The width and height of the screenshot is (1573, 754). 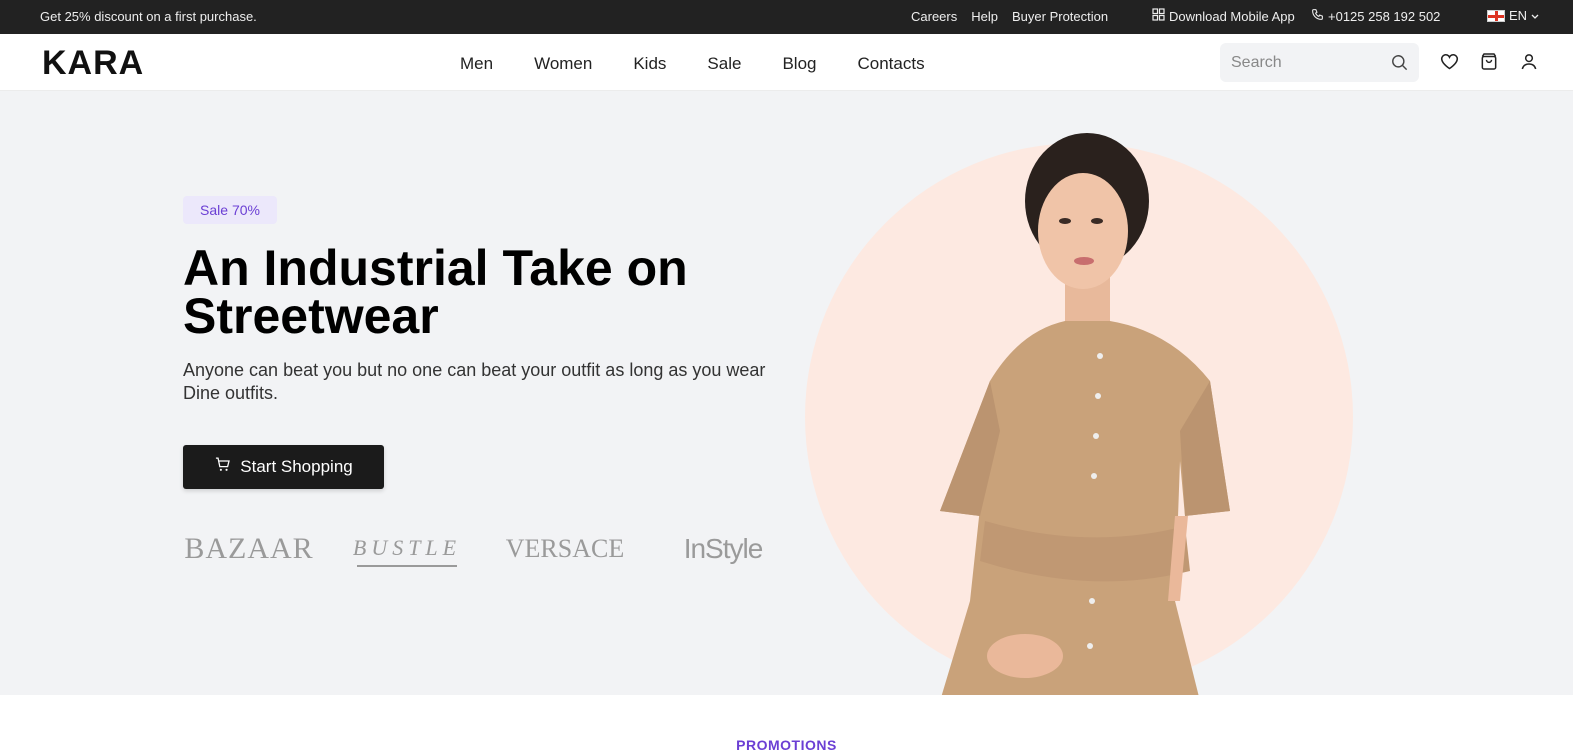 I want to click on user-icon, so click(x=1529, y=64).